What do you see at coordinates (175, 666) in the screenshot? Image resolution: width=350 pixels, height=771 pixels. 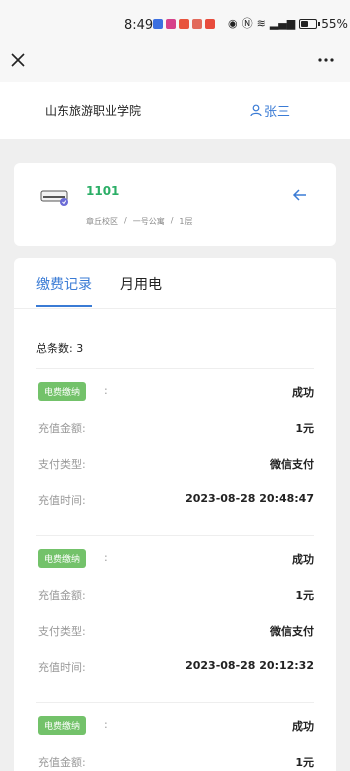 I see `record-row: 充值时间: 2023-08-28 20:12:32` at bounding box center [175, 666].